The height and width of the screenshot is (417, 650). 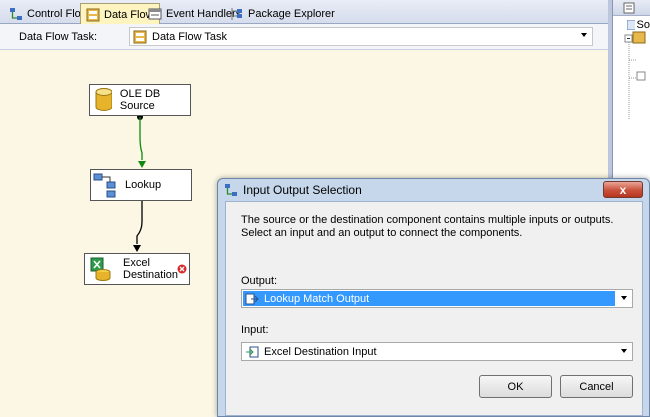 I want to click on event-handlers-icon, so click(x=155, y=13).